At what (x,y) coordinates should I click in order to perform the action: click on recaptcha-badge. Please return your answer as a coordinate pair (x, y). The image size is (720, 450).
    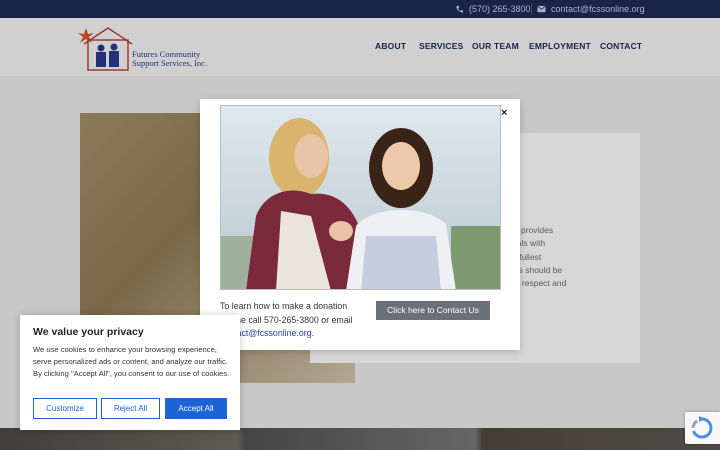
    Looking at the image, I should click on (702, 428).